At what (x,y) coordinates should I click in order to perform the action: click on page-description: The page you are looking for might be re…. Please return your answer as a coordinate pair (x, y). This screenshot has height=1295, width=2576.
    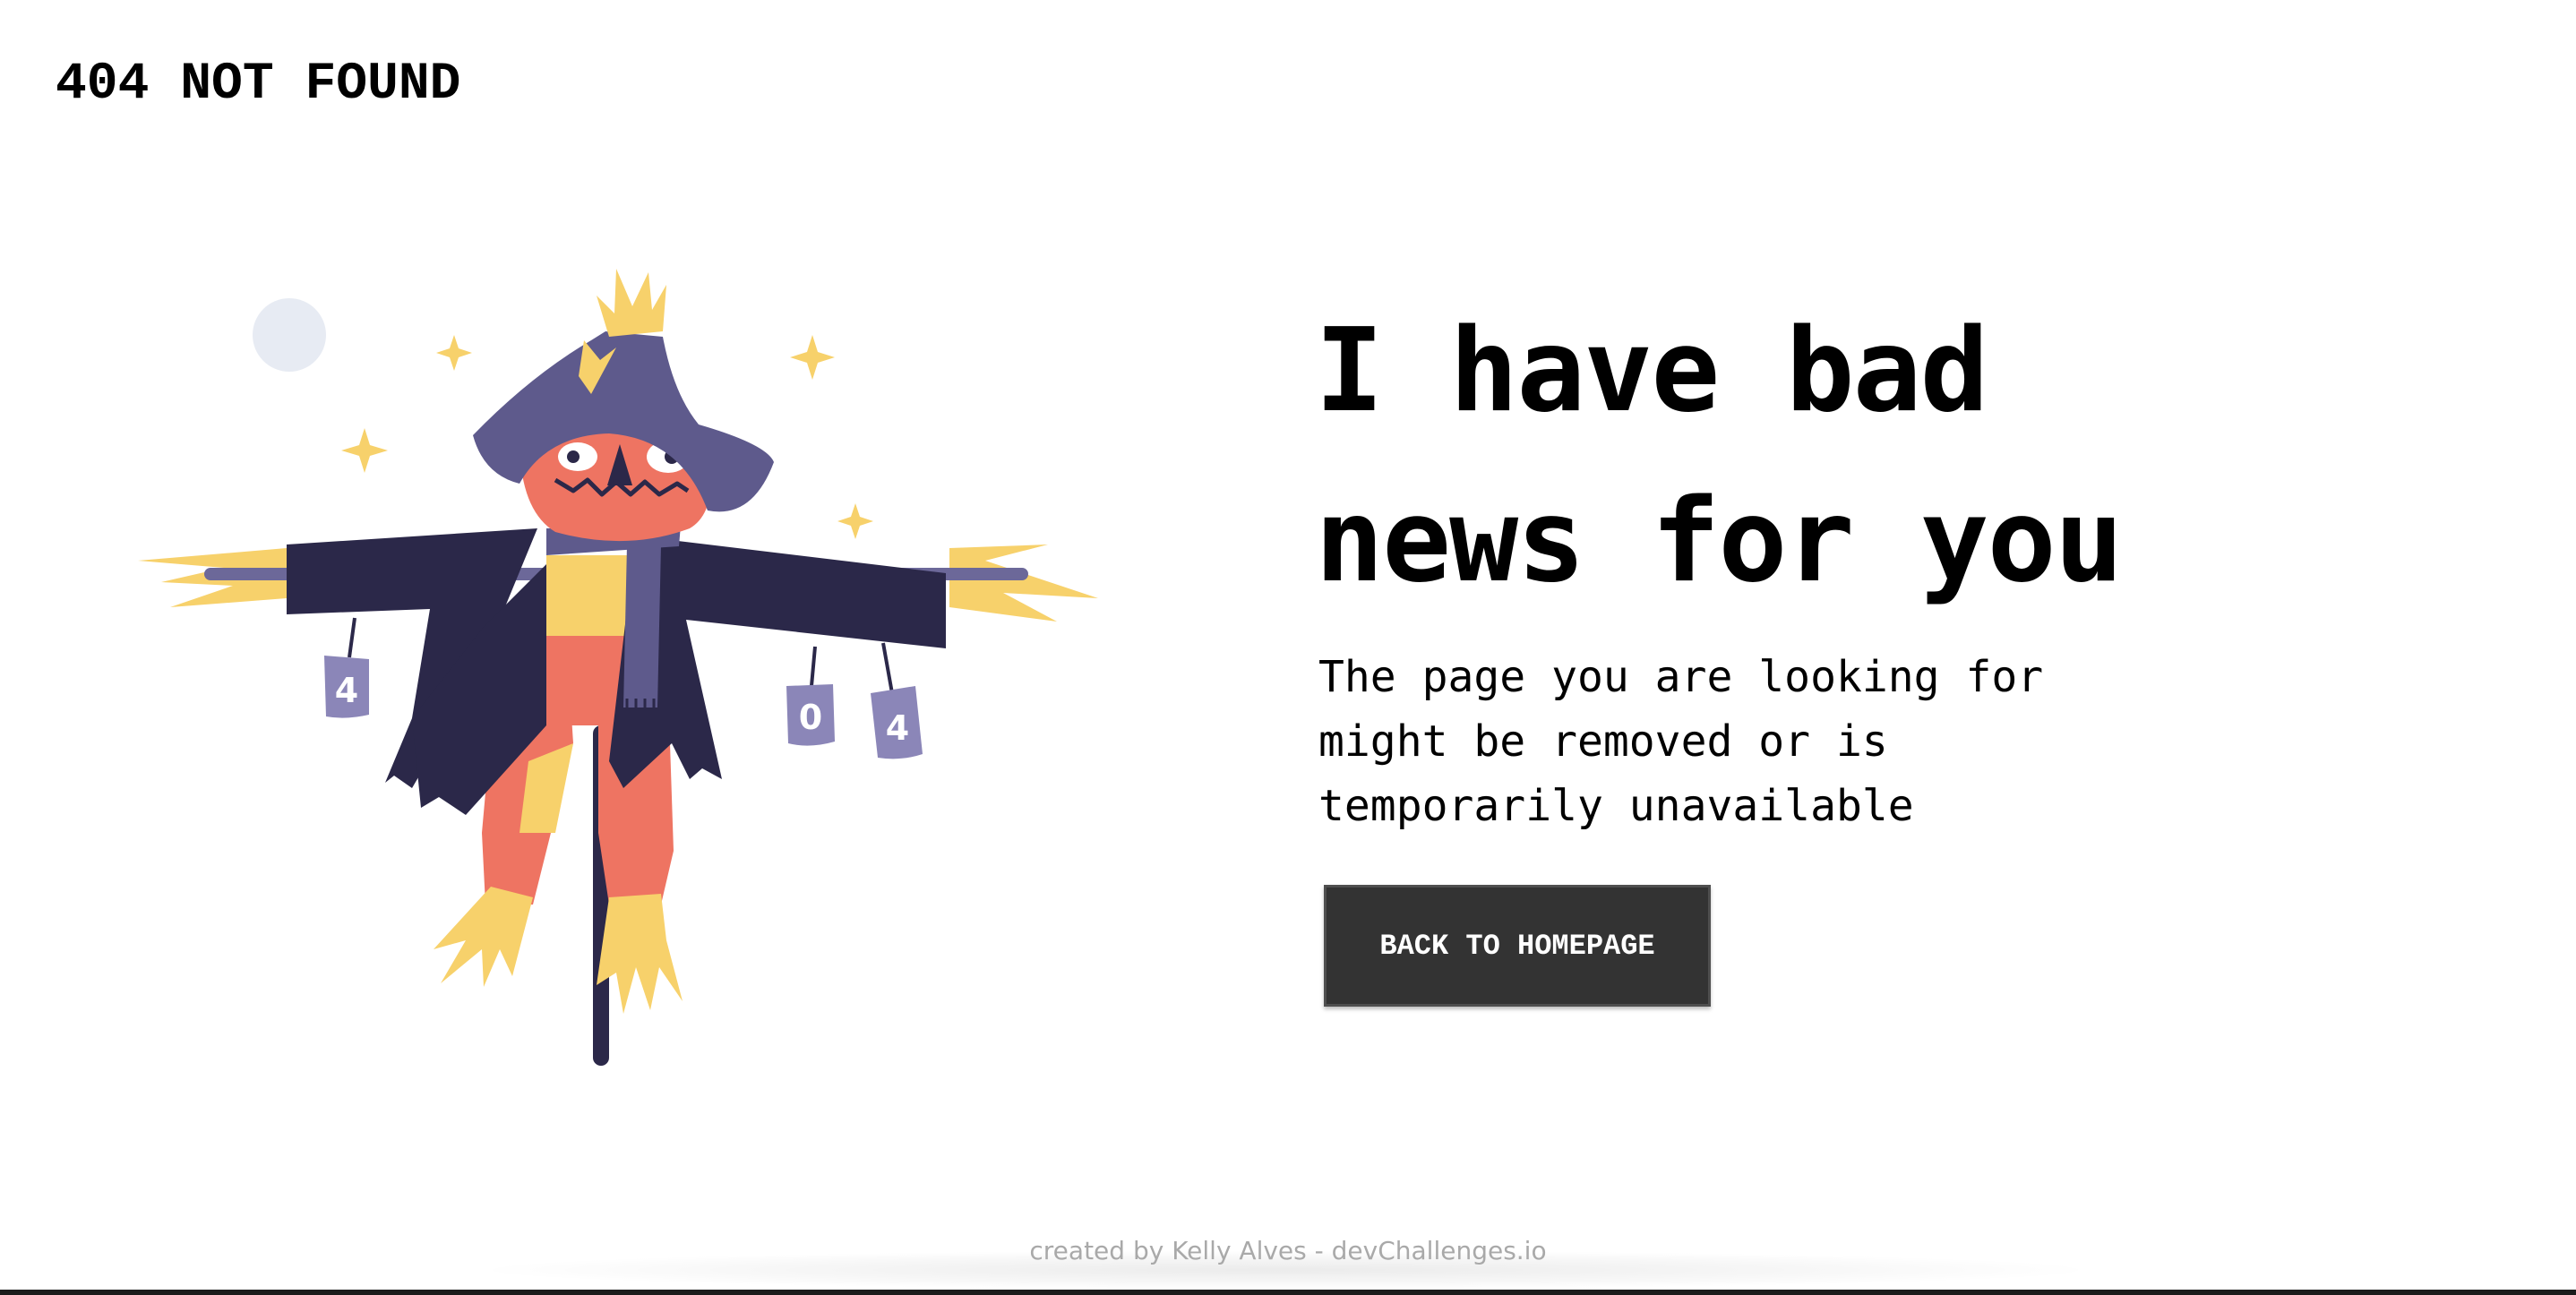
    Looking at the image, I should click on (1681, 741).